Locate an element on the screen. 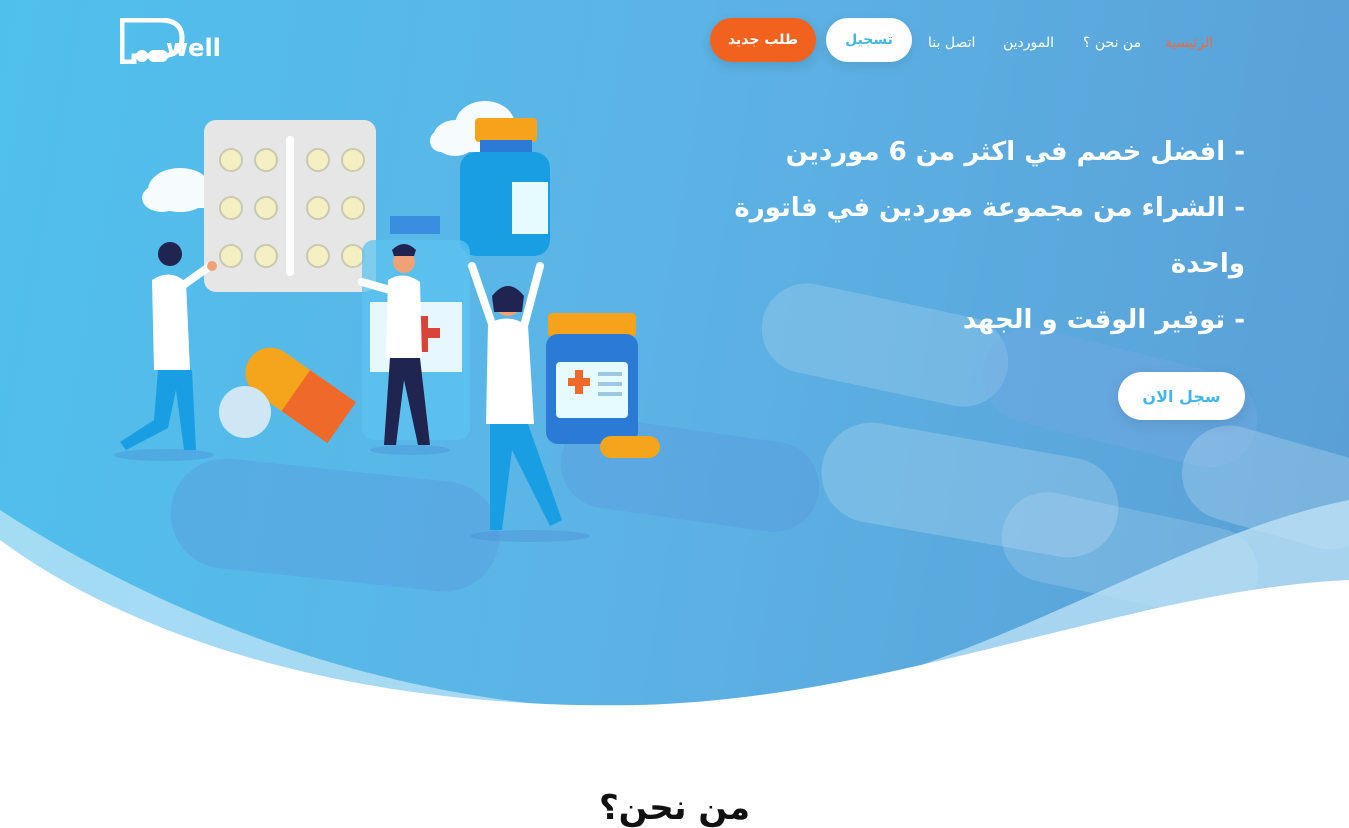 This screenshot has width=1349, height=828. pharmacist-left-figure is located at coordinates (165, 351).